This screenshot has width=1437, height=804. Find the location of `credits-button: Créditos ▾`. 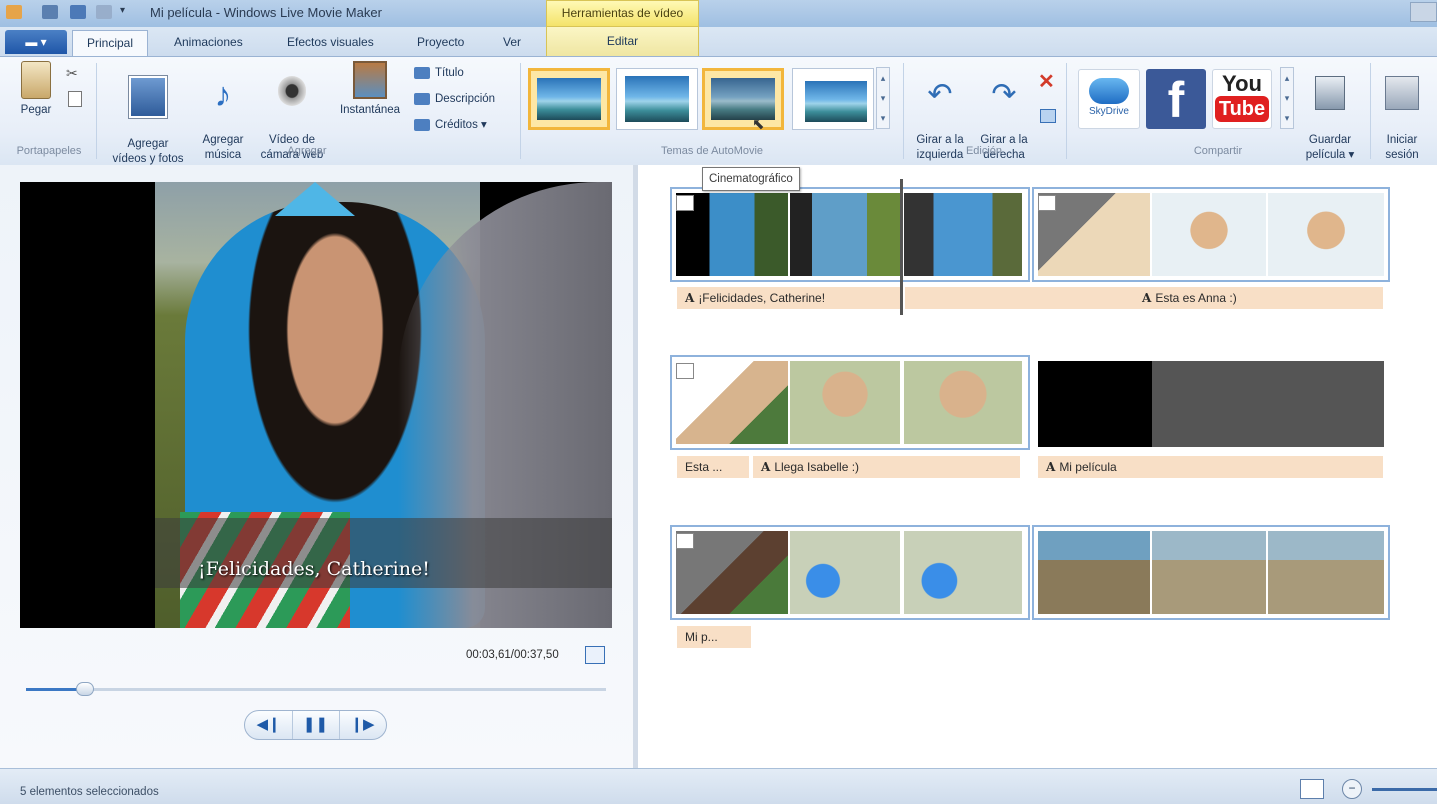

credits-button: Créditos ▾ is located at coordinates (450, 125).